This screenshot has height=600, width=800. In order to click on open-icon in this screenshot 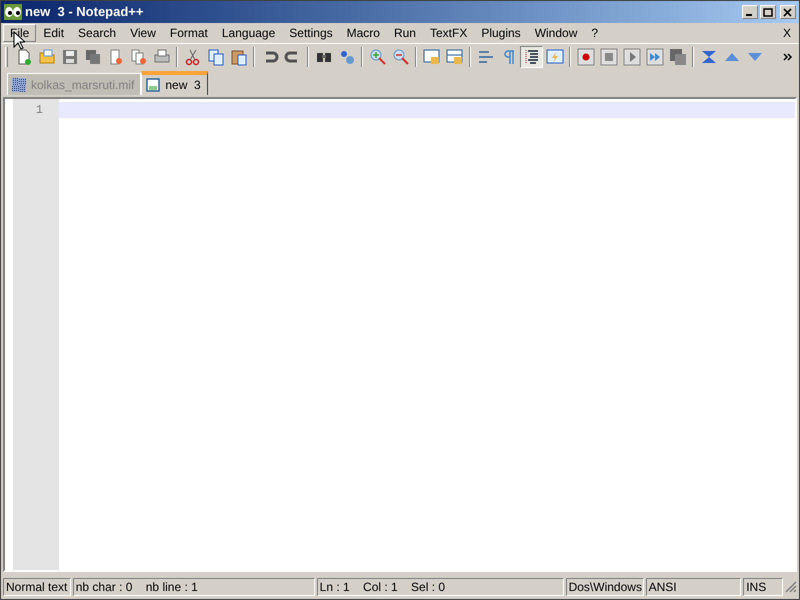, I will do `click(47, 57)`.